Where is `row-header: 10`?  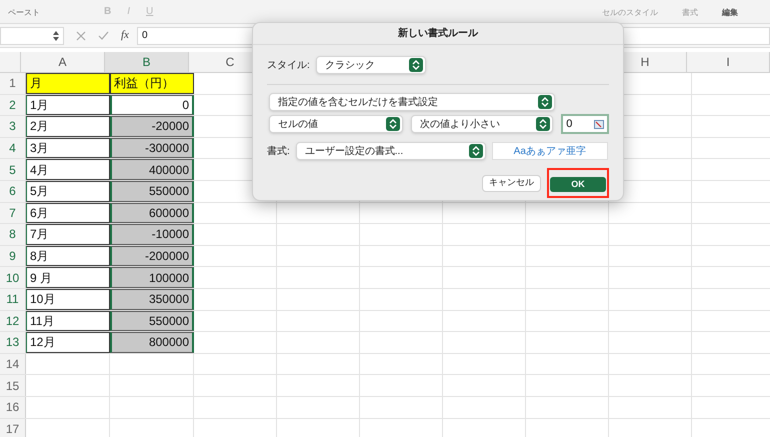
row-header: 10 is located at coordinates (13, 277).